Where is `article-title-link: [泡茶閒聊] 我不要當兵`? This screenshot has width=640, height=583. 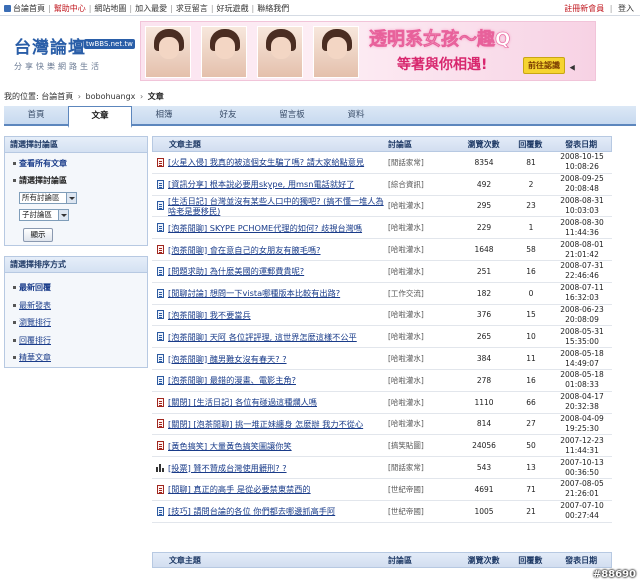 article-title-link: [泡茶閒聊] 我不要當兵 is located at coordinates (278, 315).